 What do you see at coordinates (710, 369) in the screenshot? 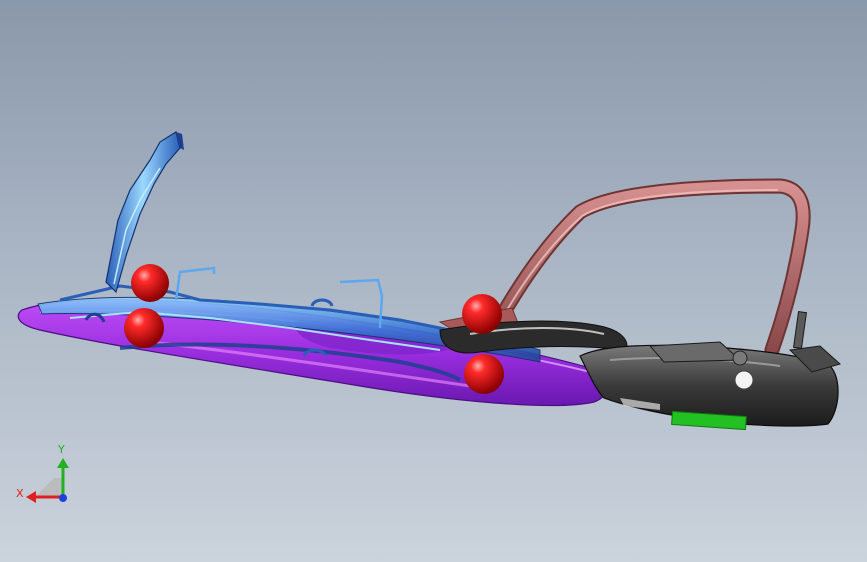
I see `clamp-body` at bounding box center [710, 369].